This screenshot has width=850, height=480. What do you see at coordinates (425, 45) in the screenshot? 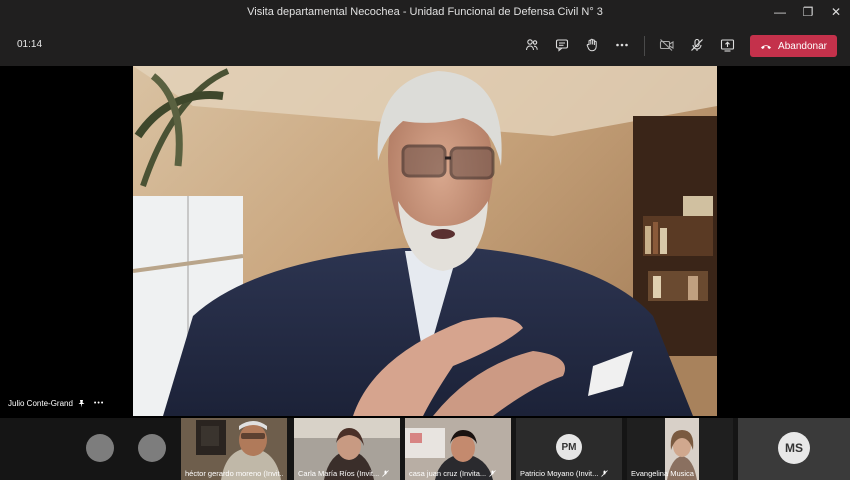
I see `meeting-toolbar: 01:14 Abandonar` at bounding box center [425, 45].